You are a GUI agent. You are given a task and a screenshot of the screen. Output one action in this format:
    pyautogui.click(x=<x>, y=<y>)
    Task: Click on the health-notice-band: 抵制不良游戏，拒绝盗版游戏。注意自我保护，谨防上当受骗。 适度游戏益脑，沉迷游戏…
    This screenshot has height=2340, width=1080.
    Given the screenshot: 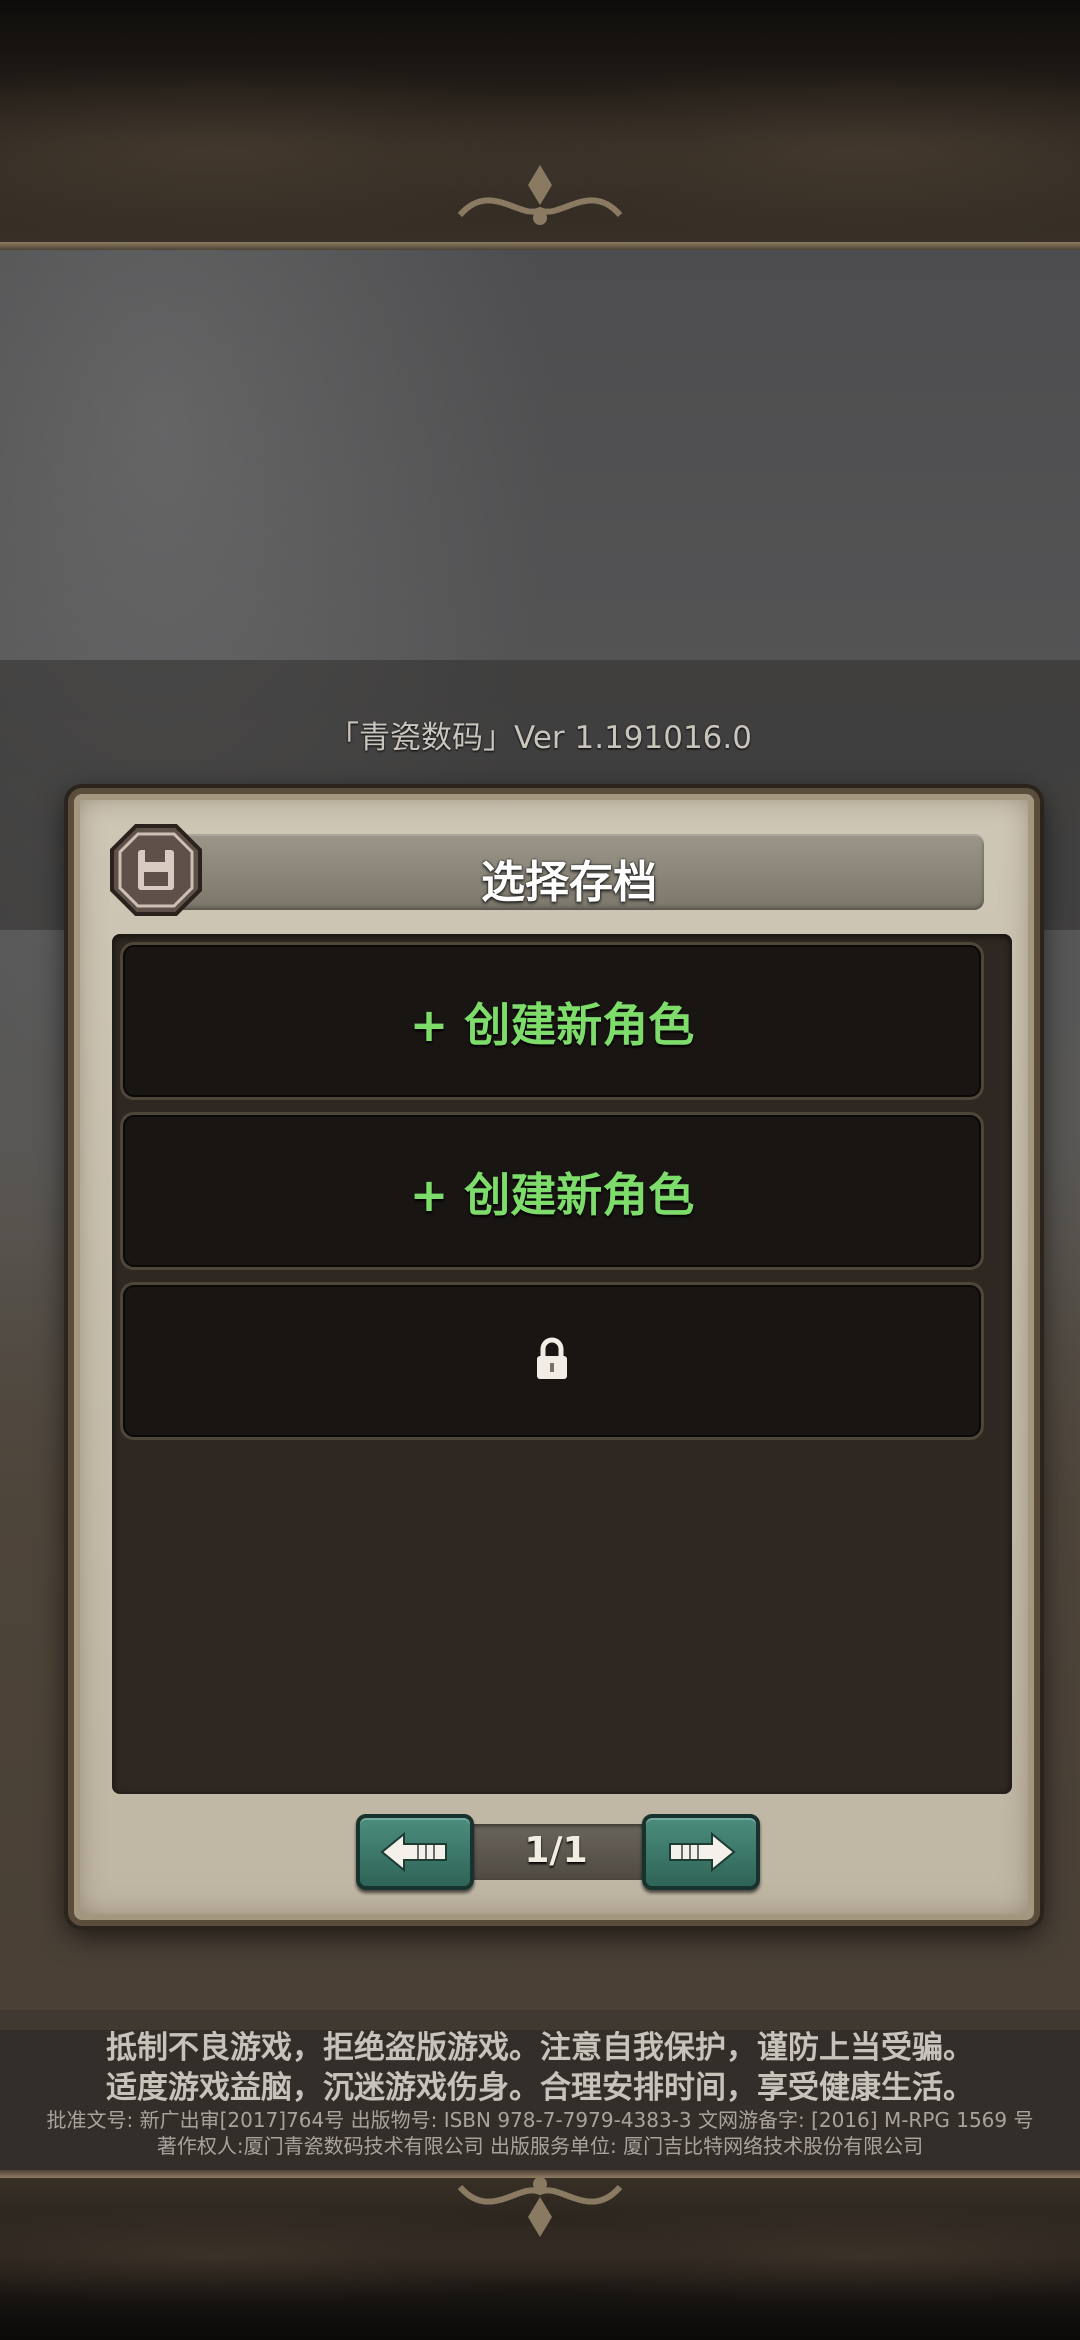 What is the action you would take?
    pyautogui.click(x=540, y=2092)
    